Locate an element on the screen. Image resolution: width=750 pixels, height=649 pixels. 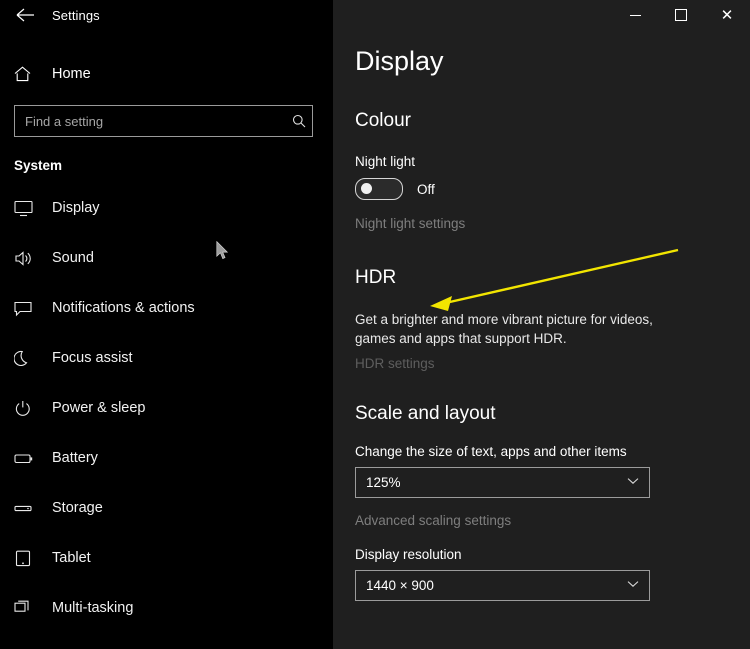
back-arrow-icon is located at coordinates (25, 15).